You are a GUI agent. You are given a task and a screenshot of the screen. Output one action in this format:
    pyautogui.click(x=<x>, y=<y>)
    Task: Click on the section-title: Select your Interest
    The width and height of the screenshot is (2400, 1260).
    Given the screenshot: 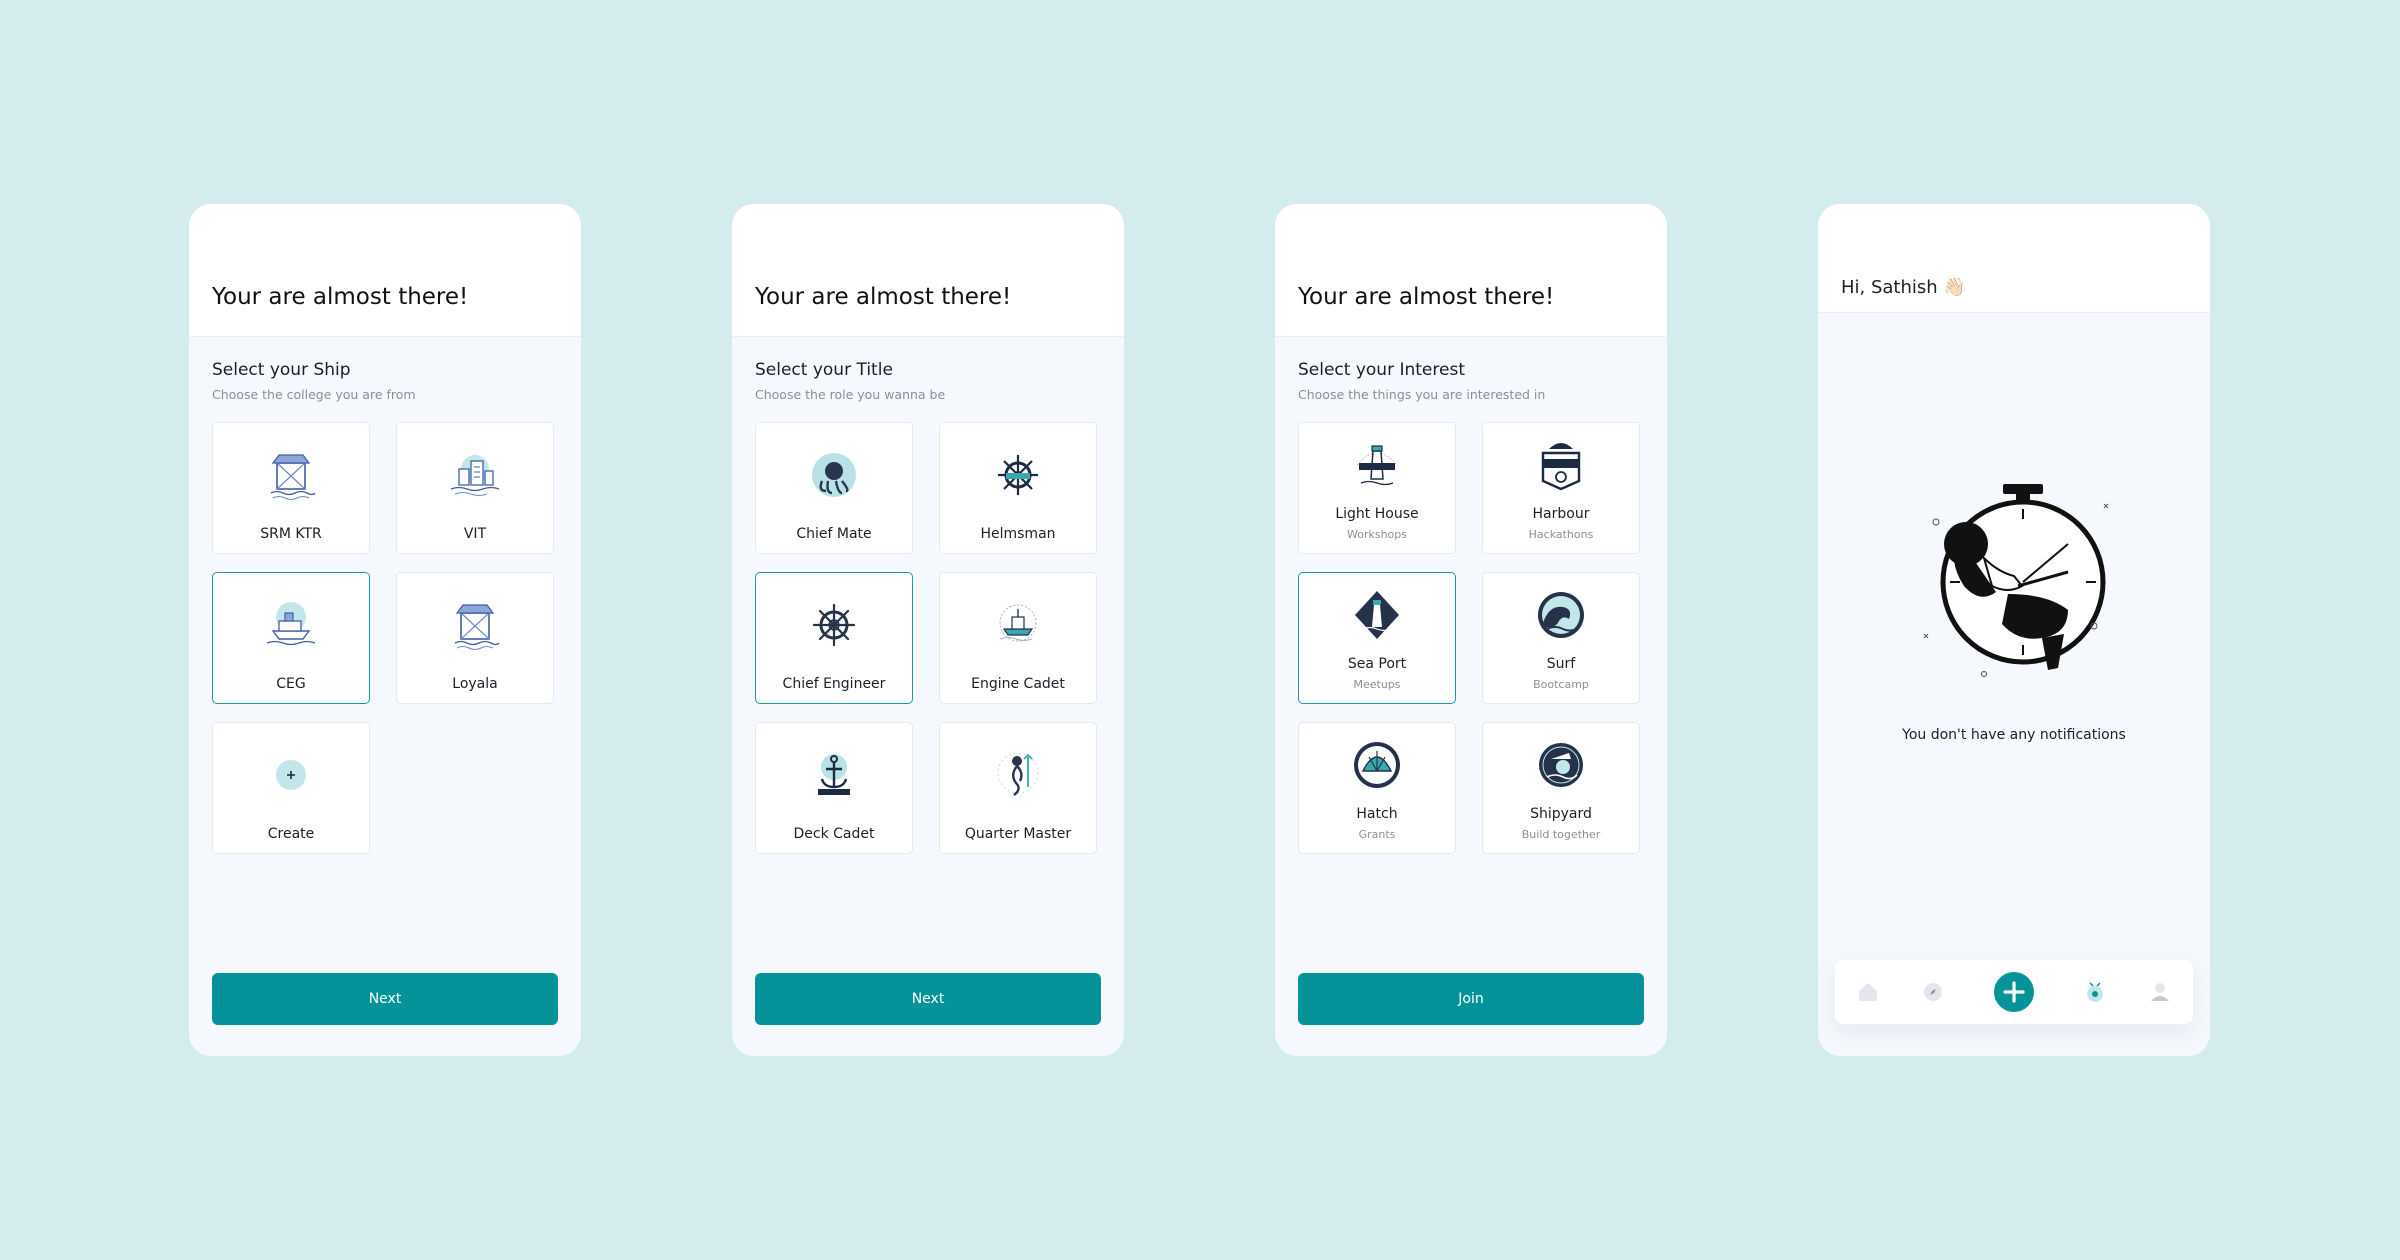 What is the action you would take?
    pyautogui.click(x=1381, y=370)
    